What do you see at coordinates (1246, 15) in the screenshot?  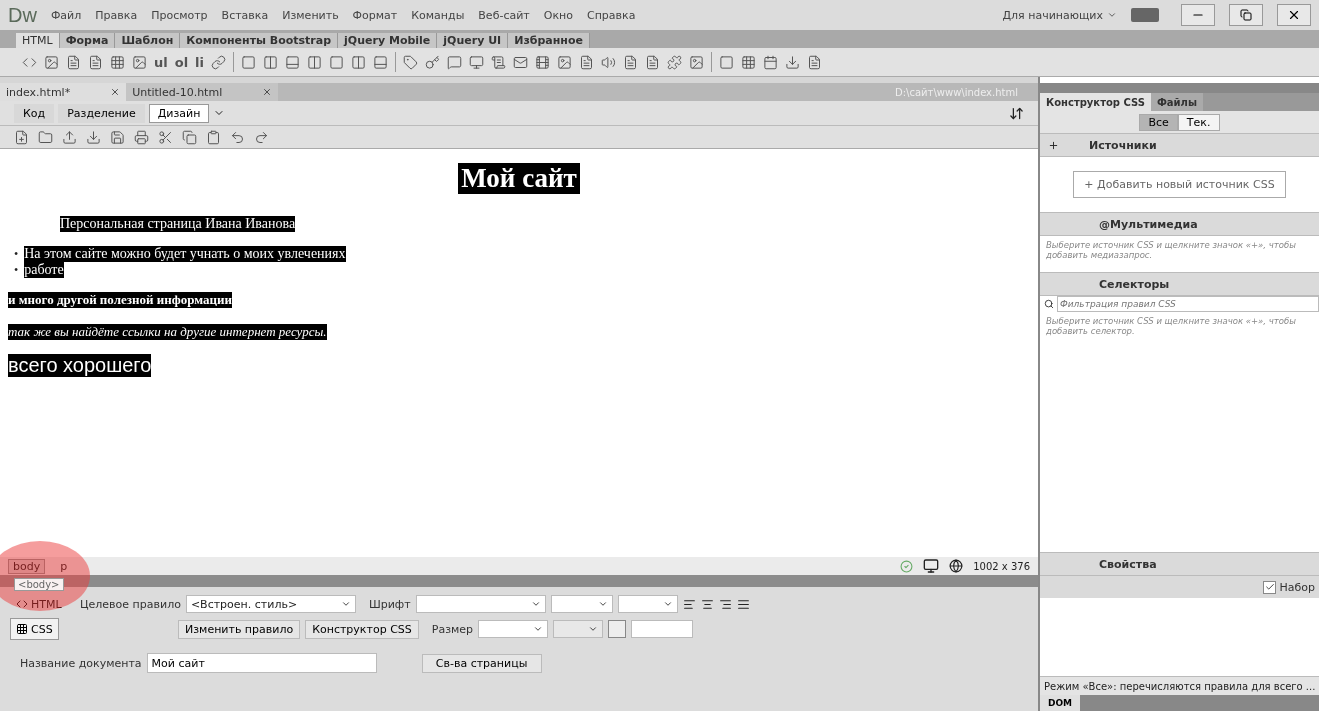 I see `restore-button` at bounding box center [1246, 15].